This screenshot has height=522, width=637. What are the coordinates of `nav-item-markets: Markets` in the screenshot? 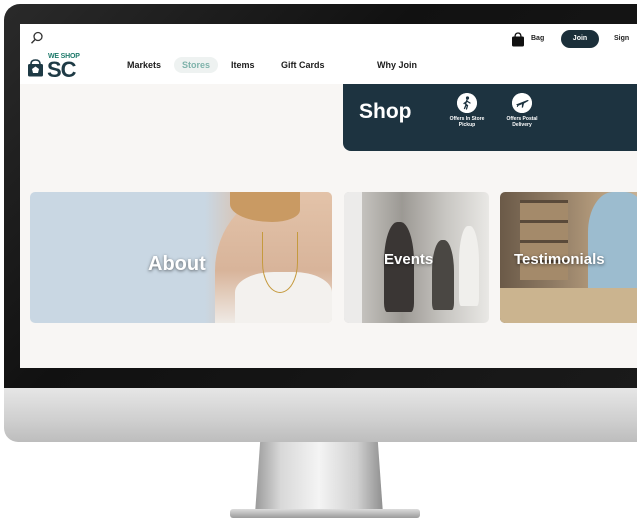 It's located at (144, 65).